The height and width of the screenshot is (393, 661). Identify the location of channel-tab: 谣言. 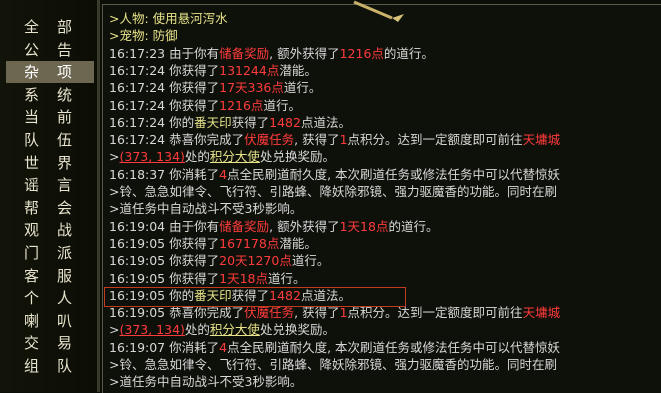
(50, 185).